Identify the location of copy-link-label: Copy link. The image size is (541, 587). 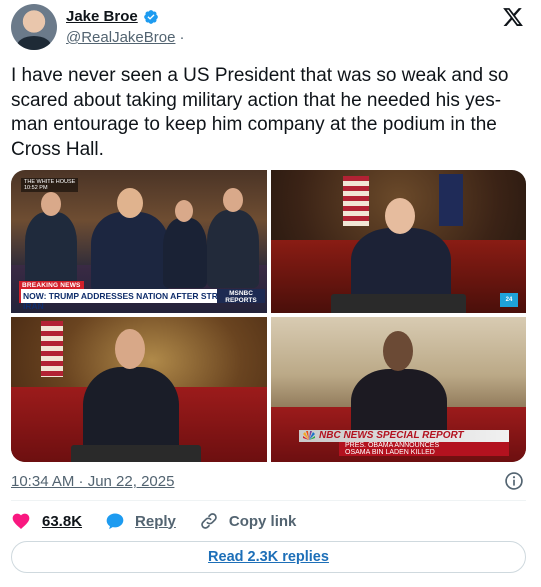
(262, 521).